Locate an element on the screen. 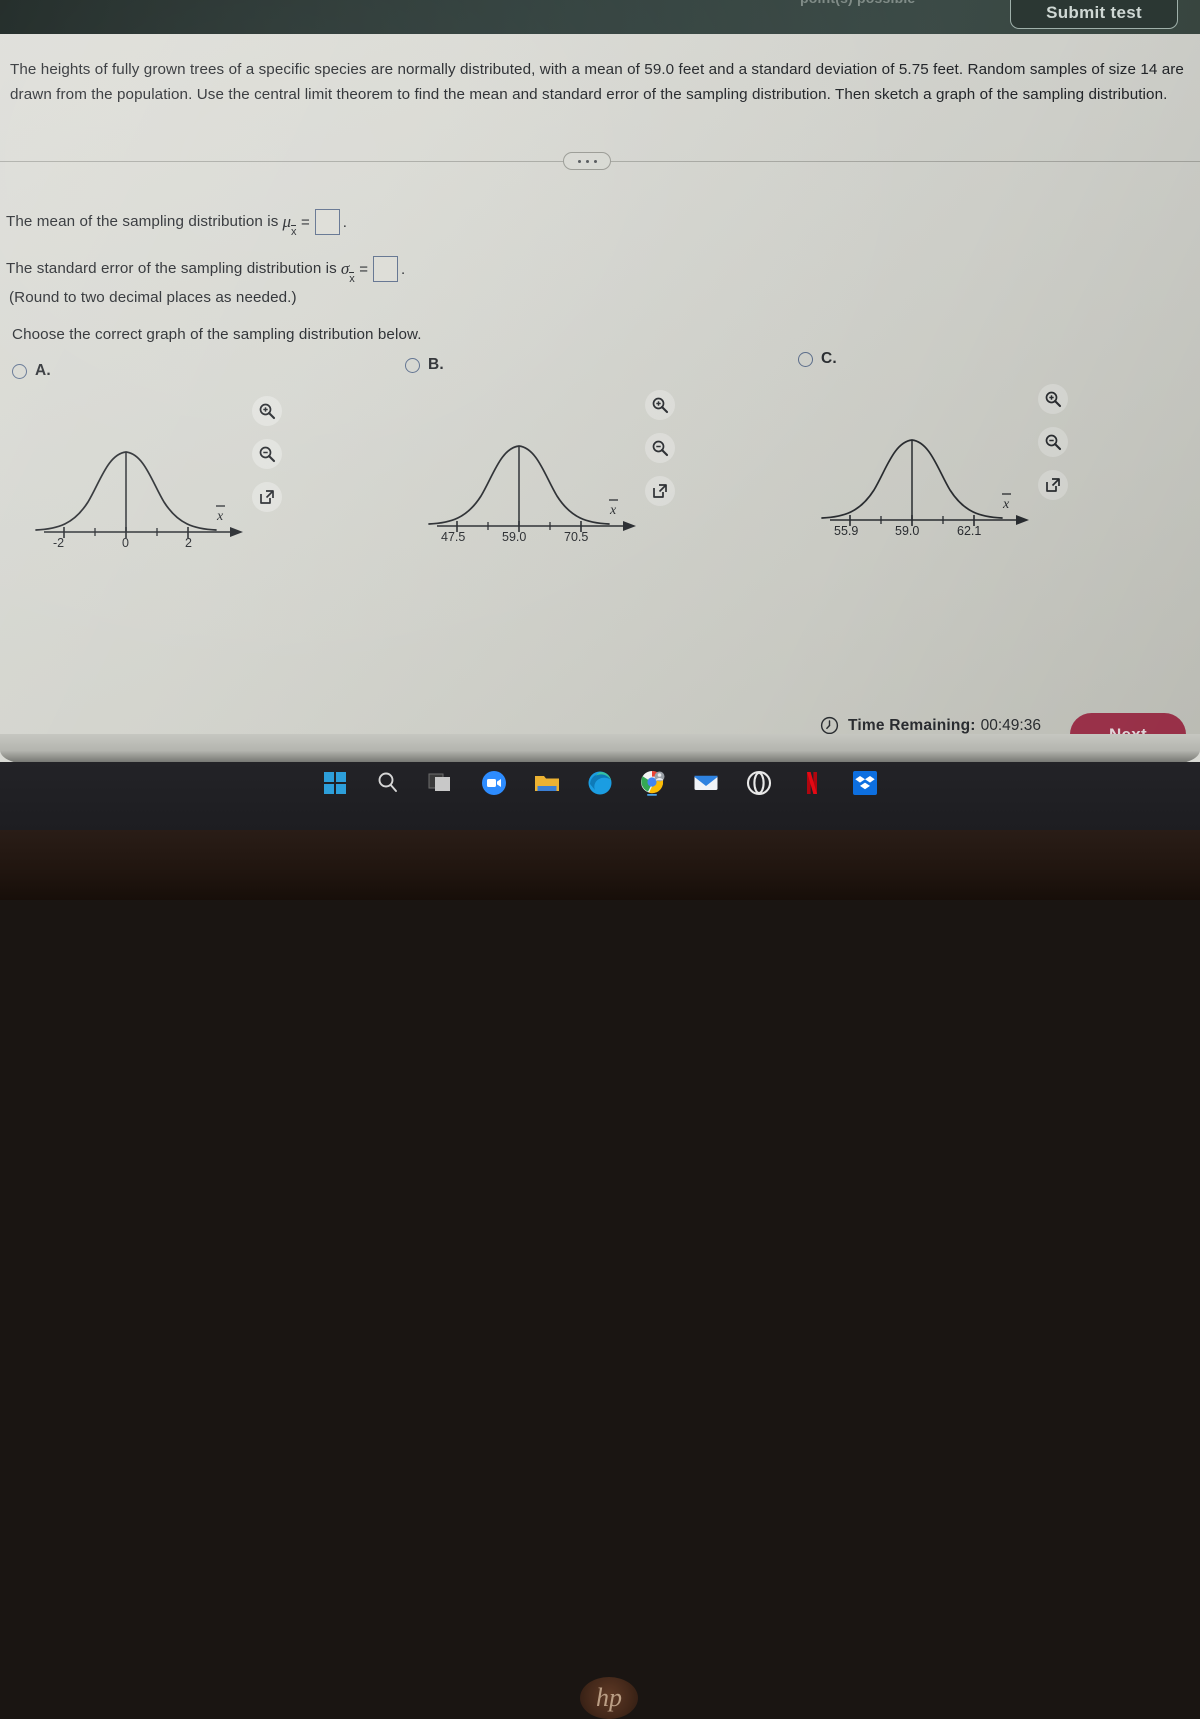  mu-xbar-symbol: μx is located at coordinates (289, 225).